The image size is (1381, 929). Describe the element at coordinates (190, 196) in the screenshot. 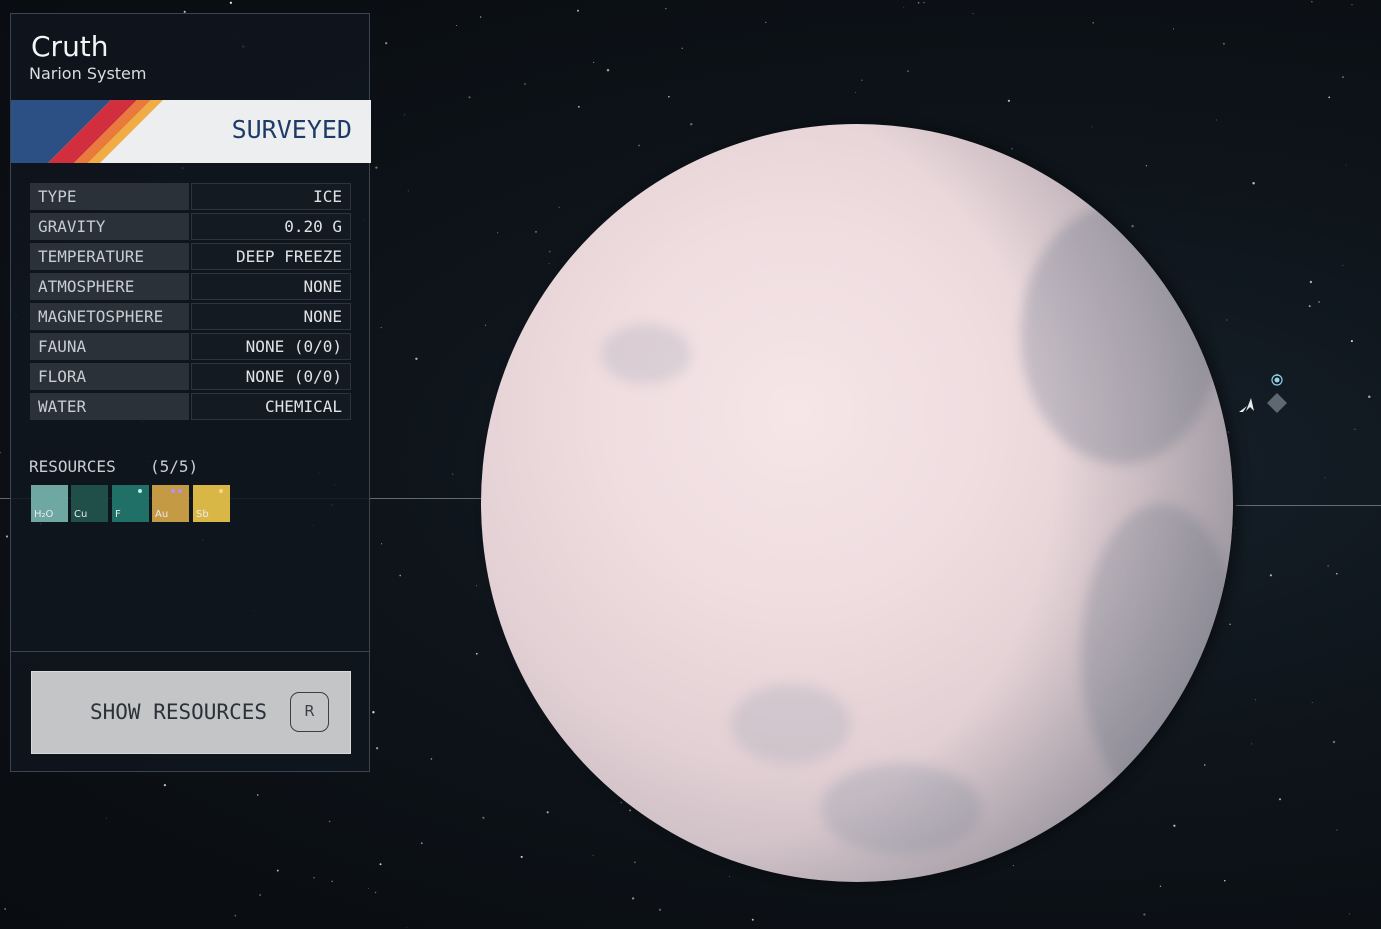

I see `stat-row-type: TYPE ICE` at that location.